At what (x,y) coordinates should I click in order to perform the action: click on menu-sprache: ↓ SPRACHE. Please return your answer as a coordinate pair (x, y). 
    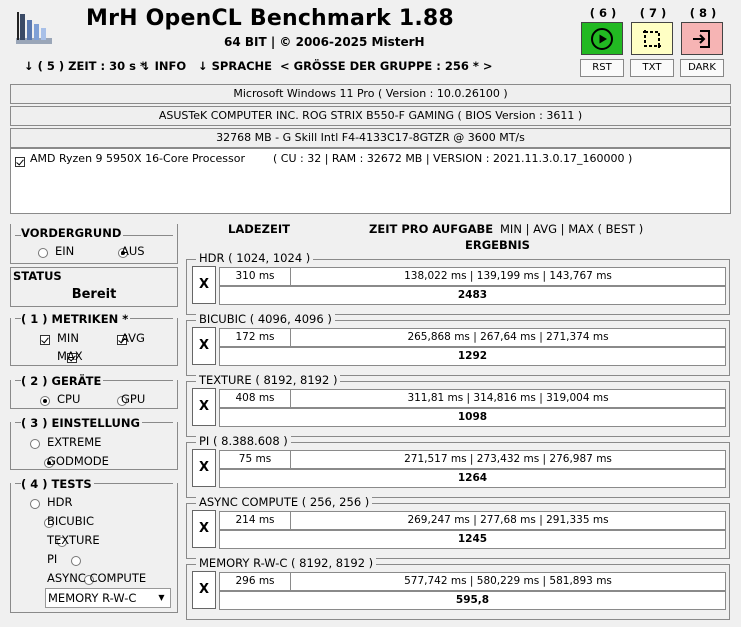
    Looking at the image, I should click on (235, 66).